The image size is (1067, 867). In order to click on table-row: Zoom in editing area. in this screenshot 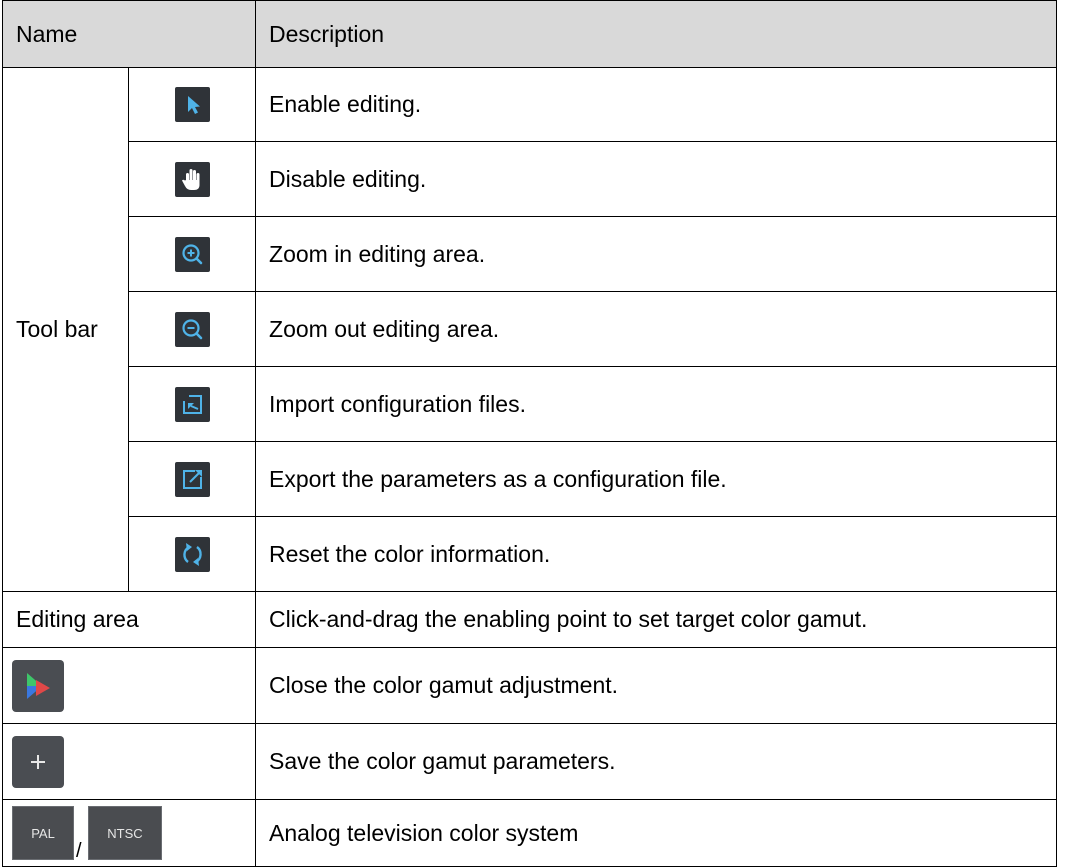, I will do `click(530, 254)`.